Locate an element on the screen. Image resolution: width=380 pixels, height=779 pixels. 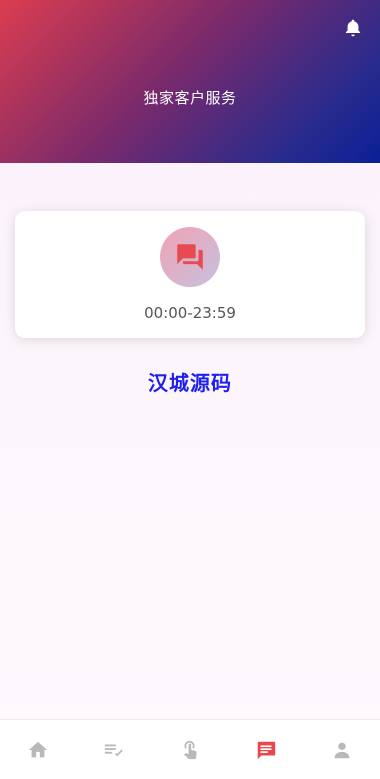
touch-gesture-icon is located at coordinates (190, 749).